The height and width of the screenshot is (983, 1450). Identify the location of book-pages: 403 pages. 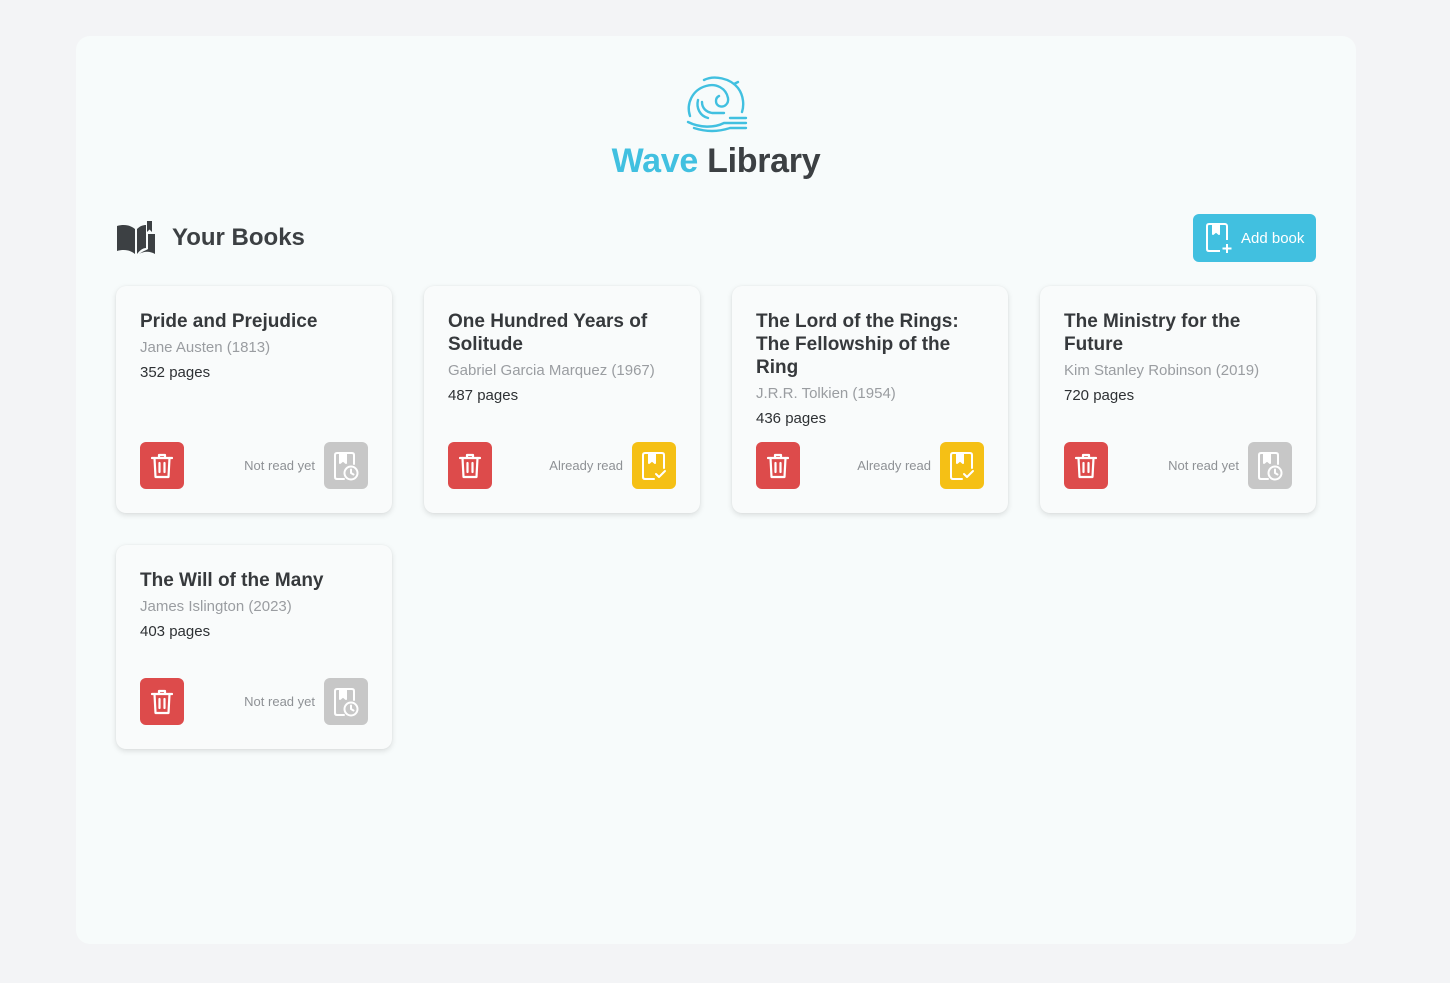
(175, 631).